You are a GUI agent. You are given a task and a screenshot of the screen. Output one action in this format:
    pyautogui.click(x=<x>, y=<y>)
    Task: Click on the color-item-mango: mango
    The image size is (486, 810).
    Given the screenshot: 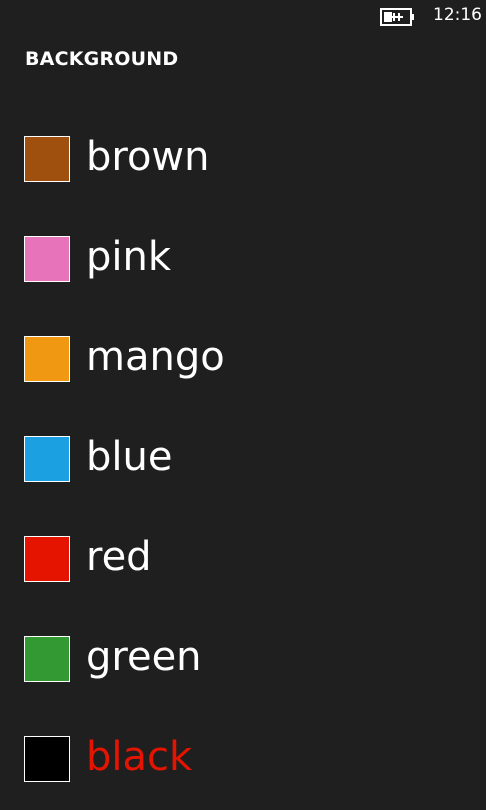 What is the action you would take?
    pyautogui.click(x=243, y=360)
    